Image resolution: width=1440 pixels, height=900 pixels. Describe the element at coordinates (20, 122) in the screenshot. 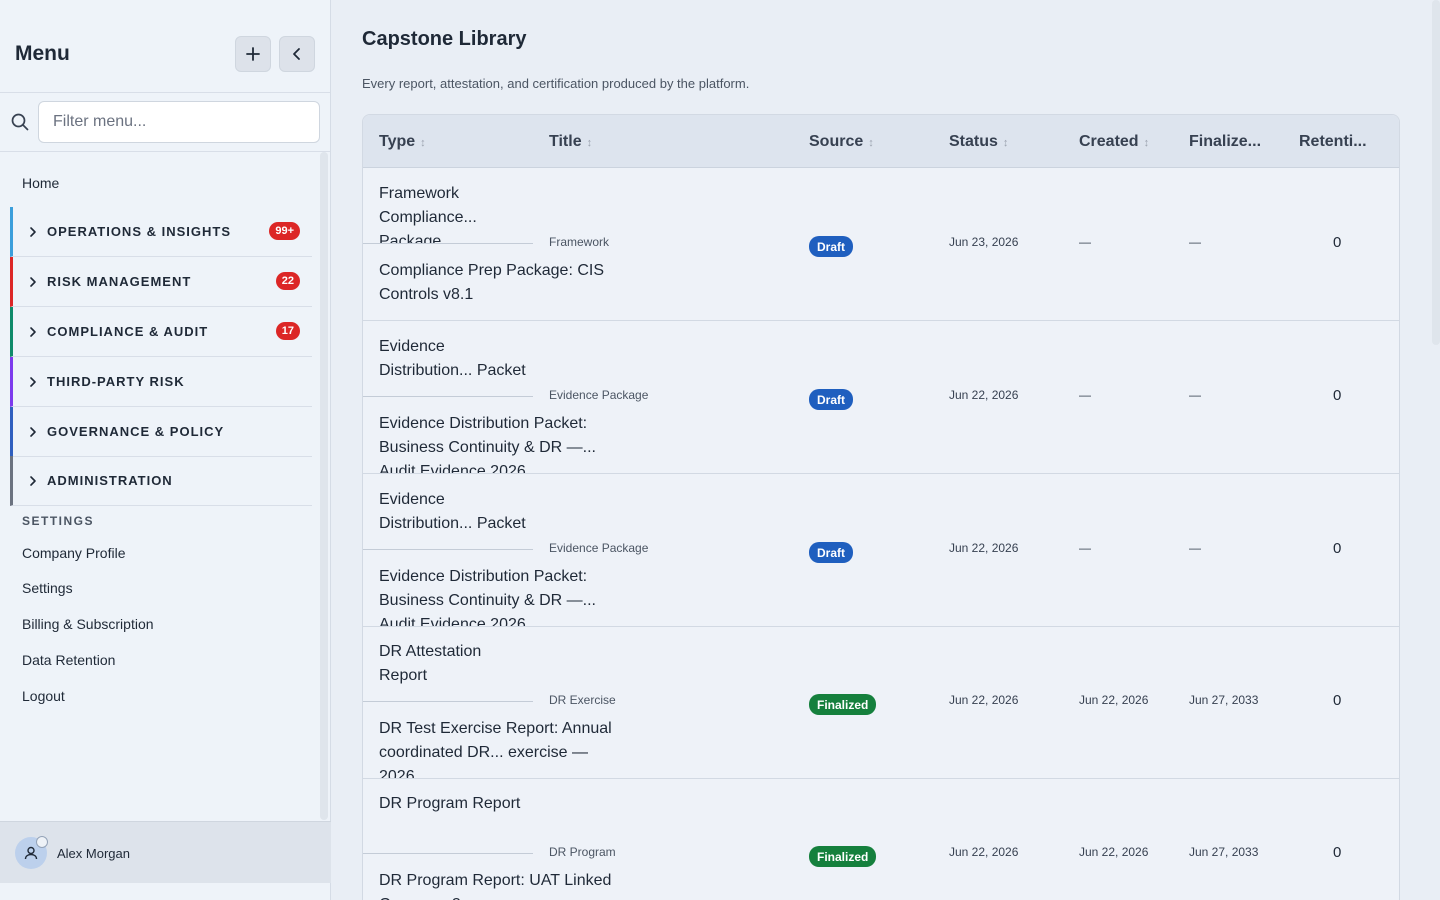

I see `search-icon` at that location.